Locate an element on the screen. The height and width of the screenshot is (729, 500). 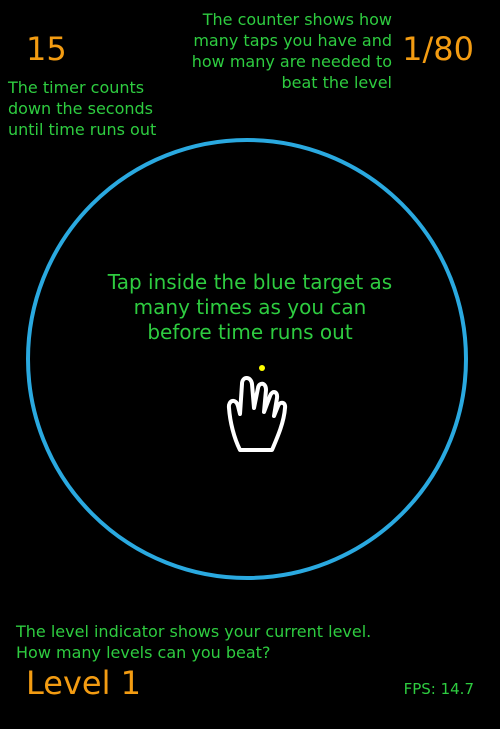
tap-point-dot is located at coordinates (262, 368).